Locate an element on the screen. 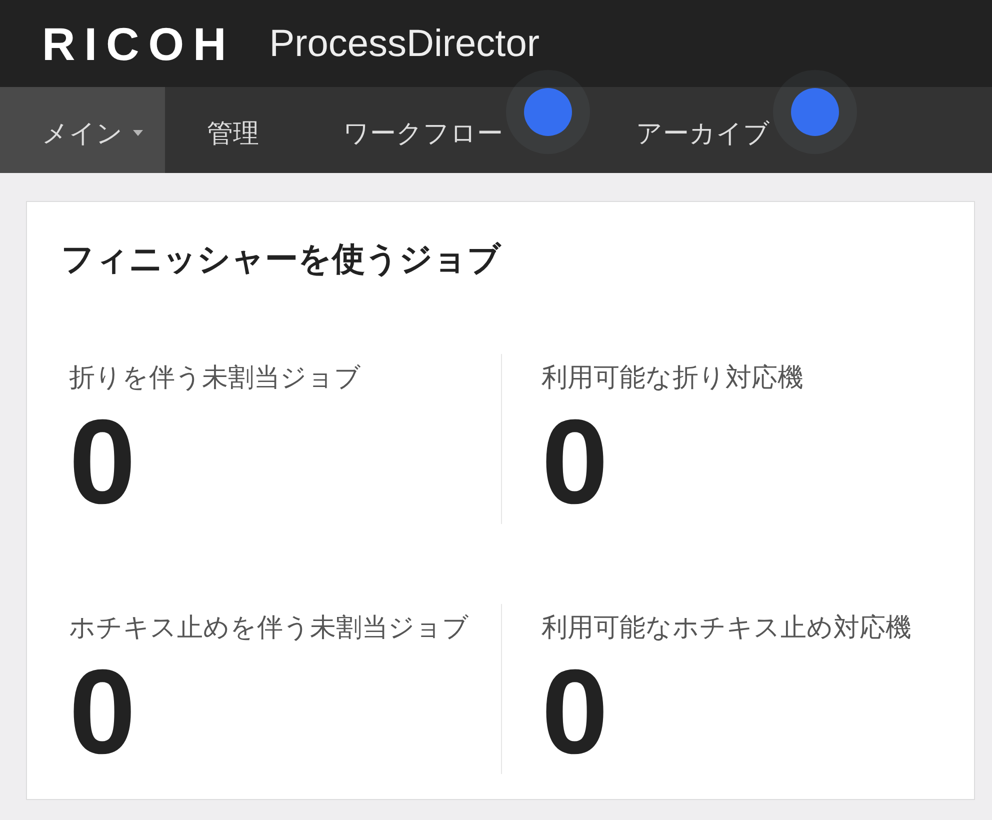  metric-label: 折りを伴う未割当ジョブ is located at coordinates (215, 378).